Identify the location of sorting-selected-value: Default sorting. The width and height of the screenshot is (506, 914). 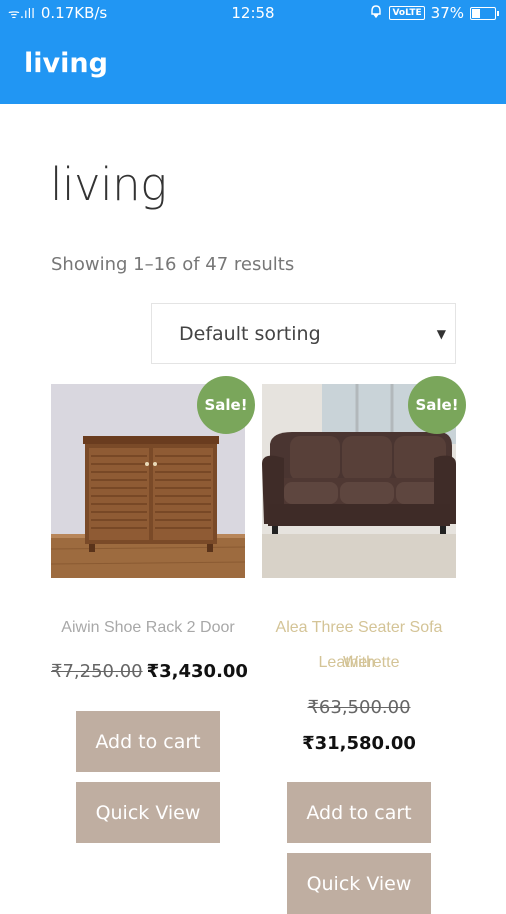
(250, 334).